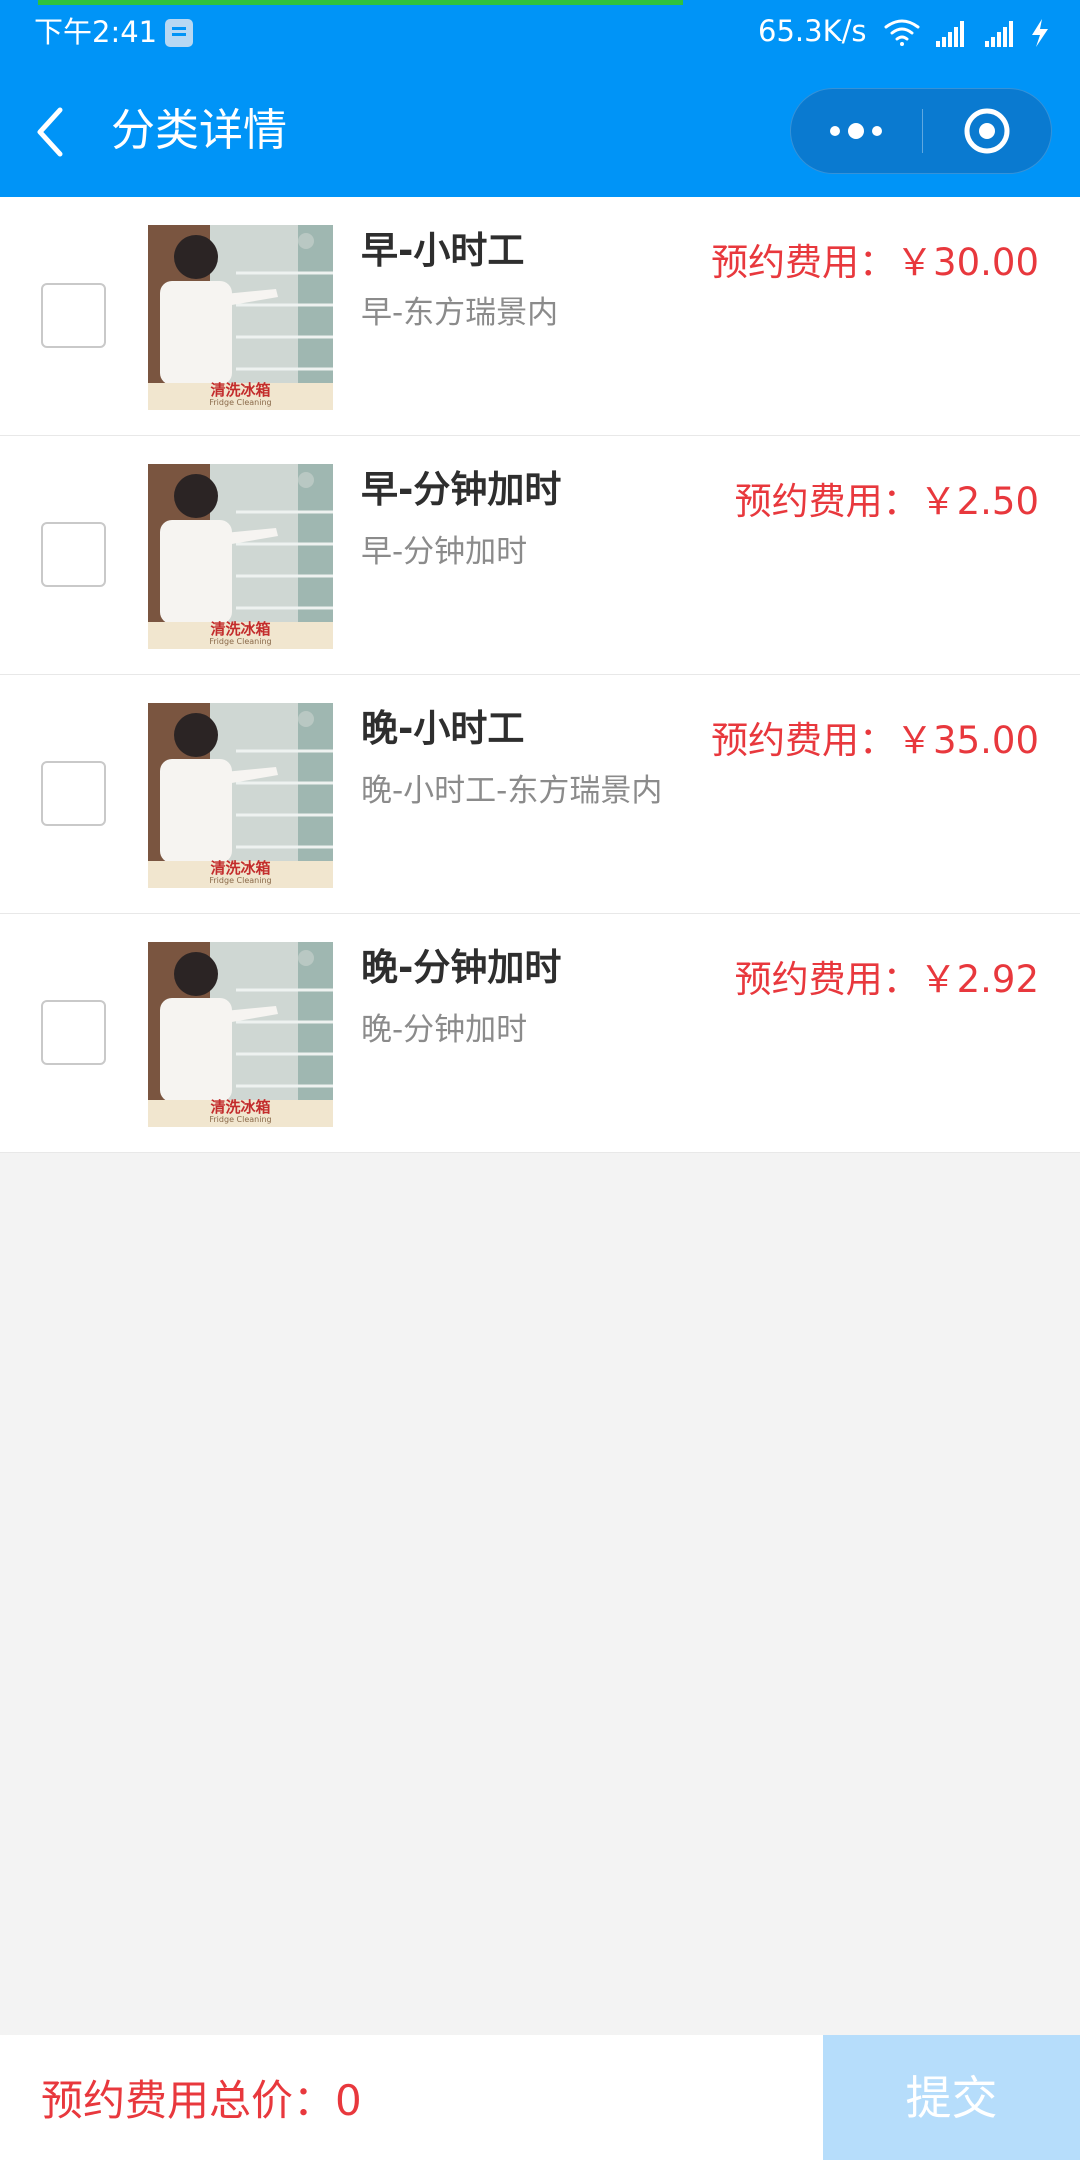 This screenshot has width=1080, height=2160. I want to click on footer-bar: 预约费用总价：0 提交, so click(540, 2097).